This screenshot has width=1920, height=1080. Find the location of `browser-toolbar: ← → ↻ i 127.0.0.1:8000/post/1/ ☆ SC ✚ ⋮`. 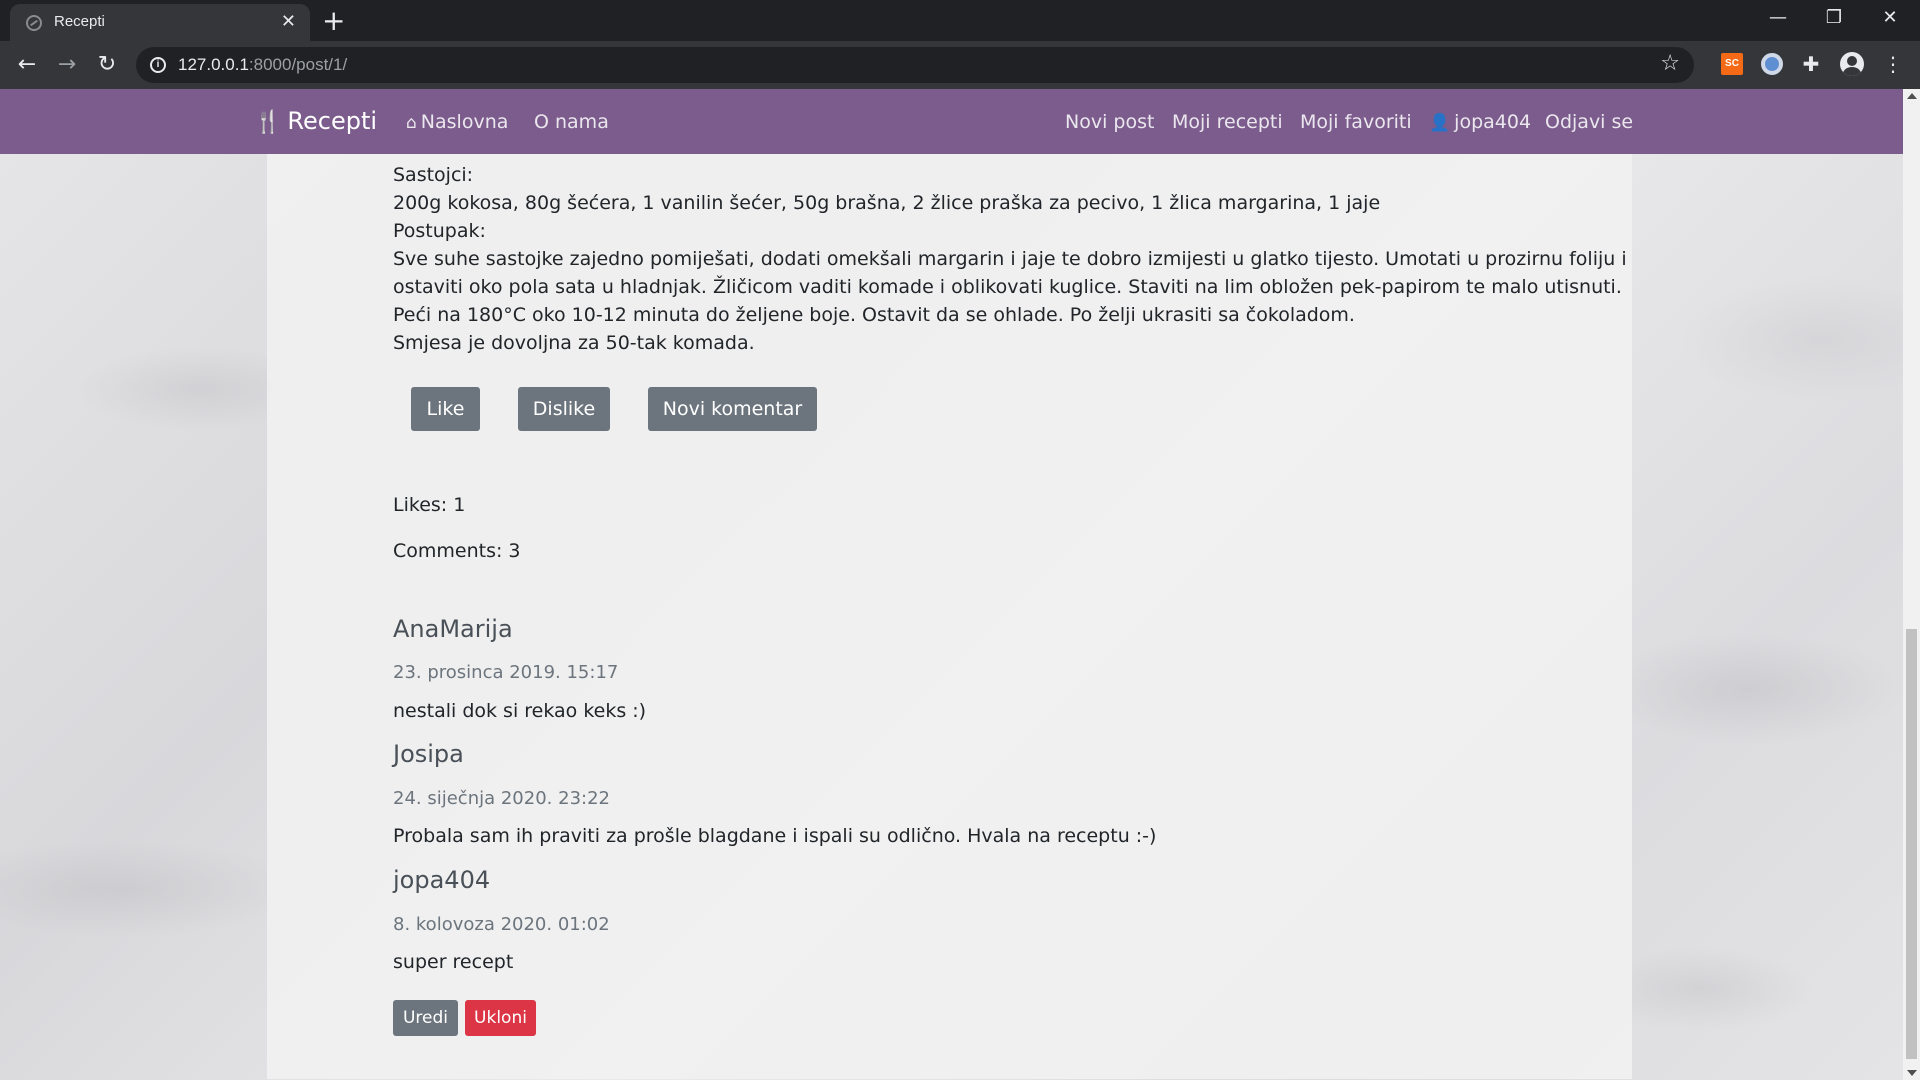

browser-toolbar: ← → ↻ i 127.0.0.1:8000/post/1/ ☆ SC ✚ ⋮ is located at coordinates (960, 65).